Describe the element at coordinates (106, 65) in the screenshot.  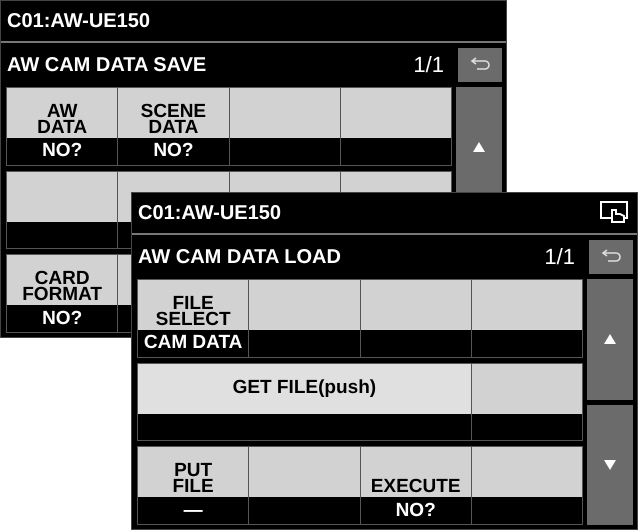
I see `screen-heading: AW CAM DATA SAVE` at that location.